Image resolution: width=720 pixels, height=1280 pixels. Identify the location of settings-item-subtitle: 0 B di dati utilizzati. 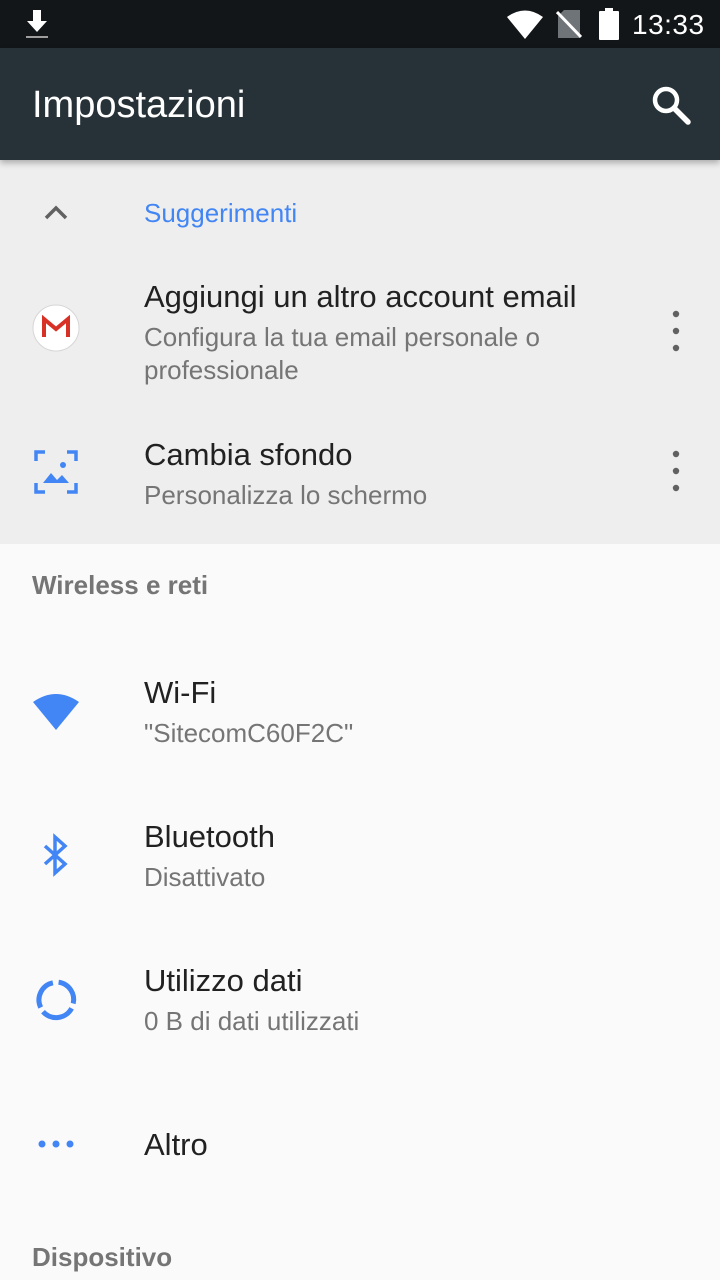
(252, 1021).